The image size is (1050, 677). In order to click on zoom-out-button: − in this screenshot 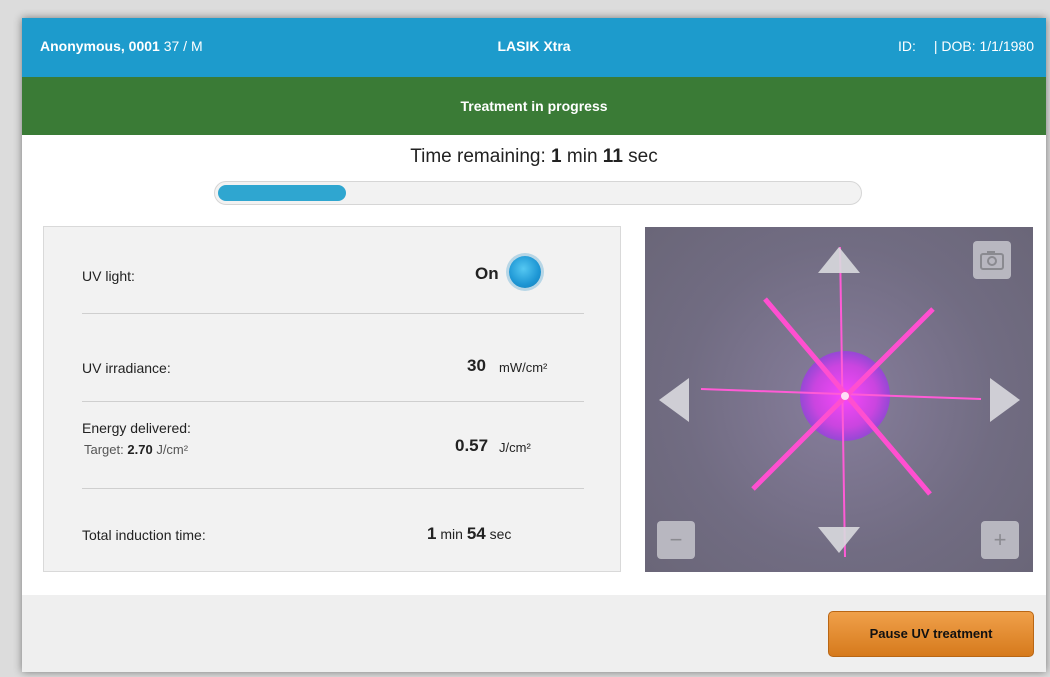, I will do `click(676, 540)`.